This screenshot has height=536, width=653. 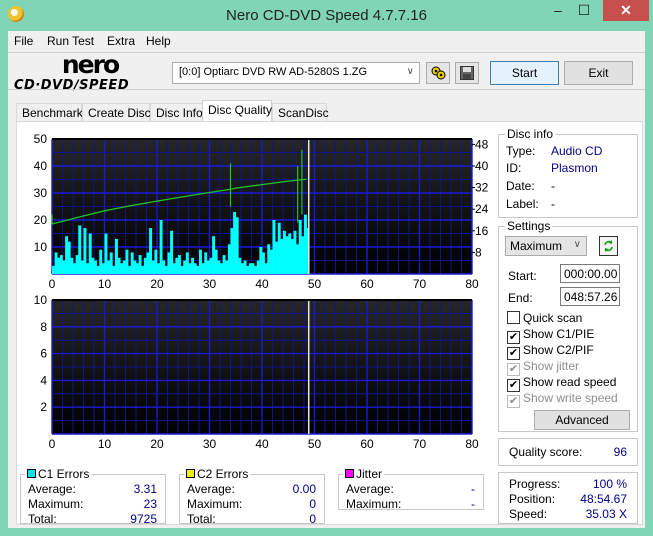 I want to click on c2-maximum-value: 0, so click(x=312, y=504).